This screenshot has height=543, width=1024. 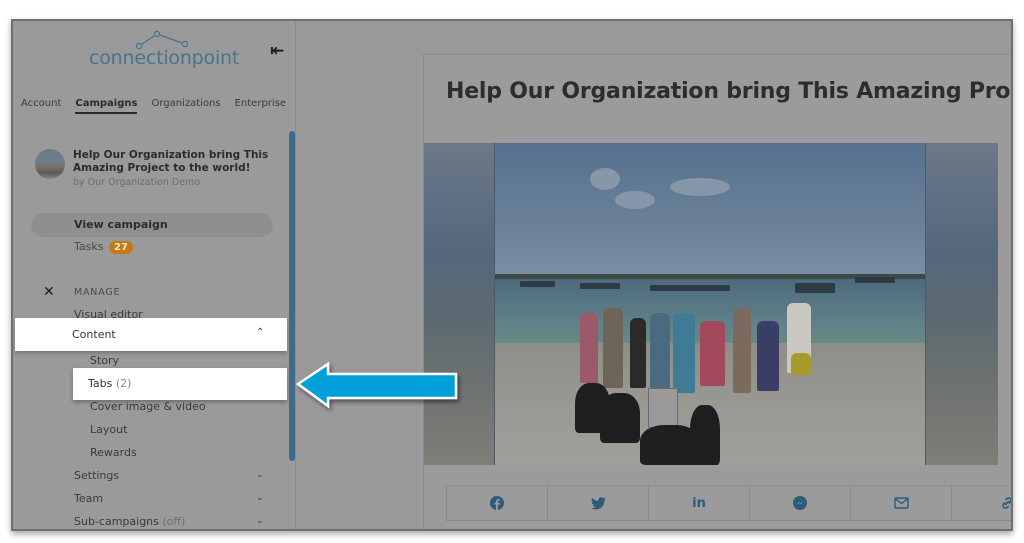 What do you see at coordinates (106, 106) in the screenshot?
I see `tab-campaigns: Campaigns` at bounding box center [106, 106].